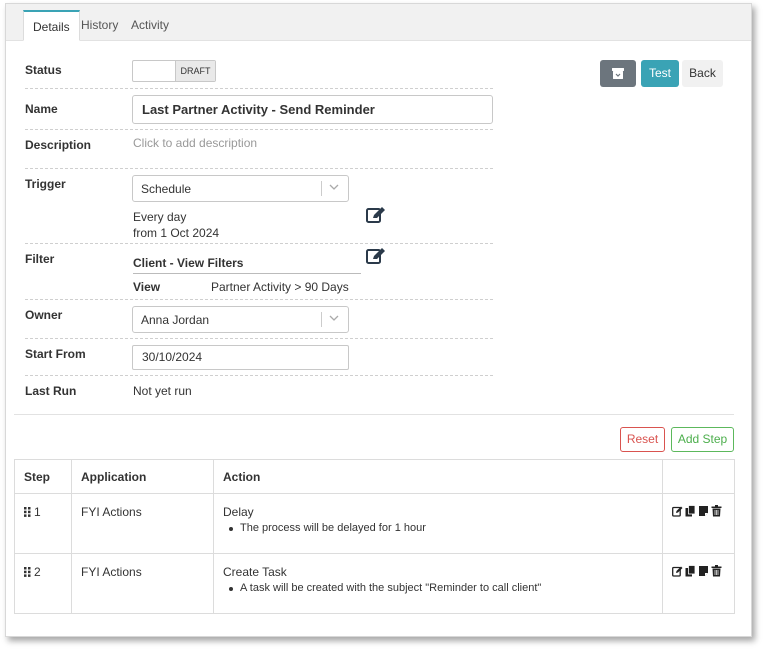 The image size is (764, 649). Describe the element at coordinates (240, 188) in the screenshot. I see `trigger-select: Schedule` at that location.